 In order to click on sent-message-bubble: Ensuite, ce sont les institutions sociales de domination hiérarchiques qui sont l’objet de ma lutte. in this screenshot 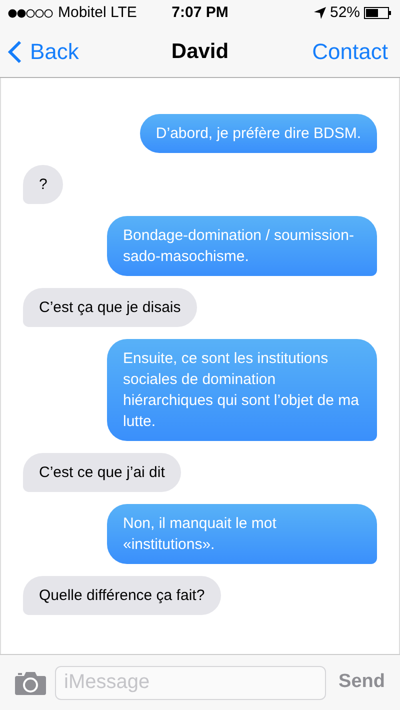, I will do `click(242, 390)`.